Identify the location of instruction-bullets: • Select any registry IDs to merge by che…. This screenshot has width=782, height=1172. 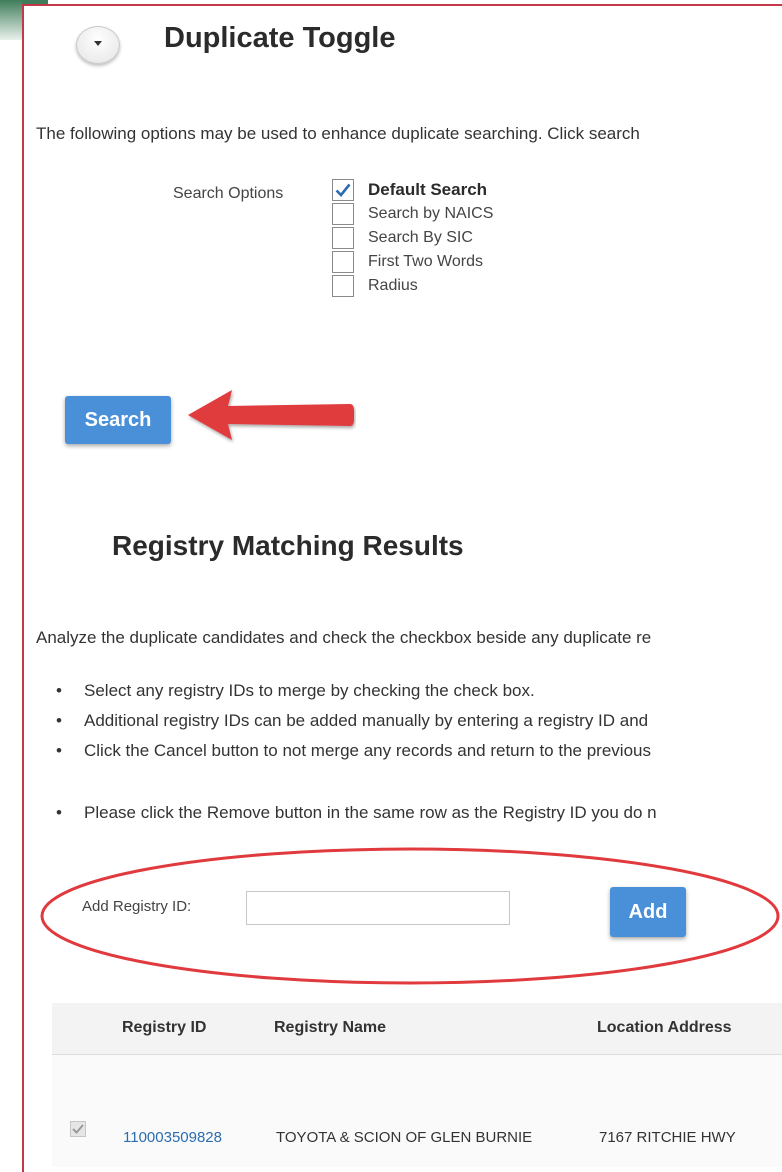
(356, 752).